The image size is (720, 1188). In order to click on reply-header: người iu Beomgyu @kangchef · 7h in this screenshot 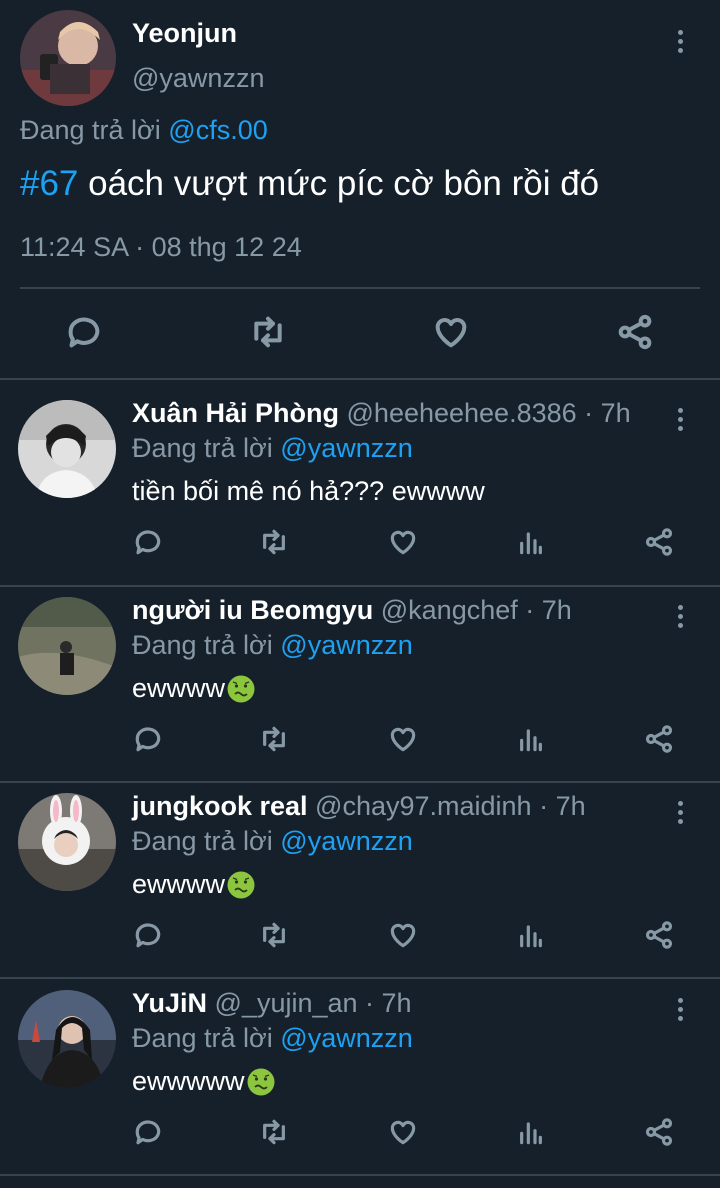, I will do `click(352, 610)`.